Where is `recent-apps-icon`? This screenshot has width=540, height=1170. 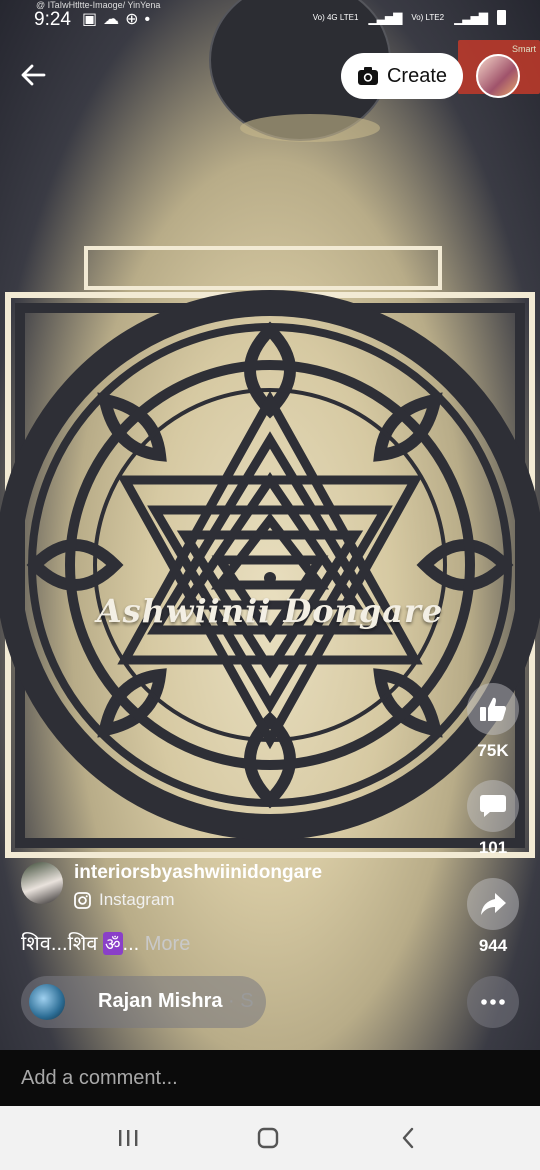 recent-apps-icon is located at coordinates (128, 1138).